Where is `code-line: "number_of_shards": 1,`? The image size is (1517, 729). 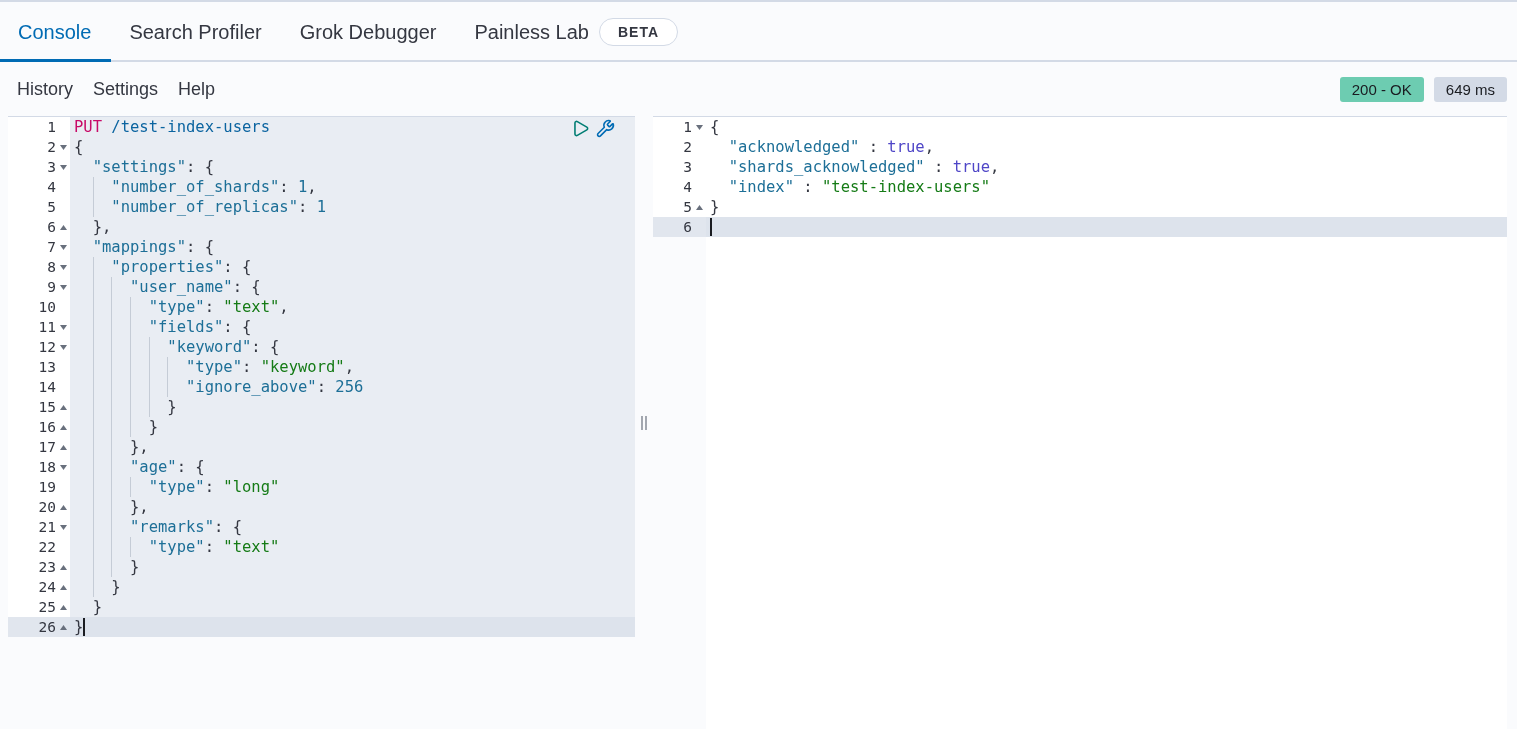 code-line: "number_of_shards": 1, is located at coordinates (195, 187).